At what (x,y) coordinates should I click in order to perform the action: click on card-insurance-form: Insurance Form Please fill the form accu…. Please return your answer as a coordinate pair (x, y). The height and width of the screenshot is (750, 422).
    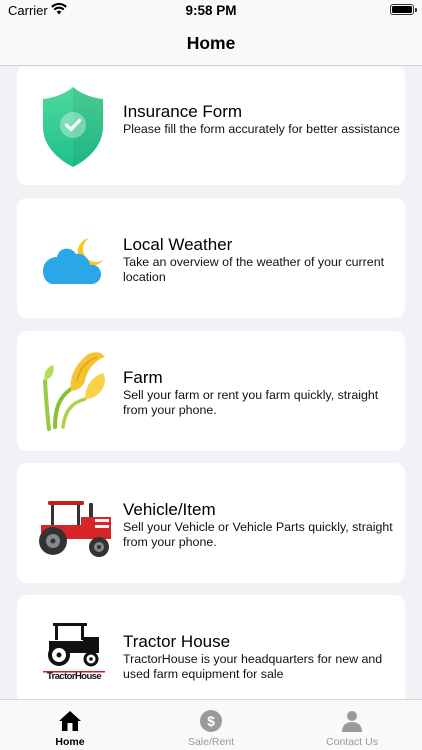
    Looking at the image, I should click on (211, 126).